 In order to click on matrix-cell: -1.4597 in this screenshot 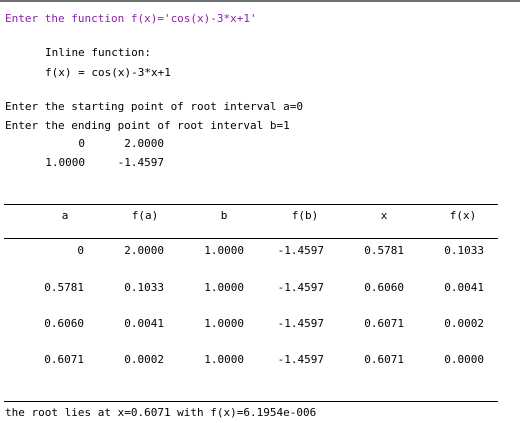, I will do `click(140, 162)`.